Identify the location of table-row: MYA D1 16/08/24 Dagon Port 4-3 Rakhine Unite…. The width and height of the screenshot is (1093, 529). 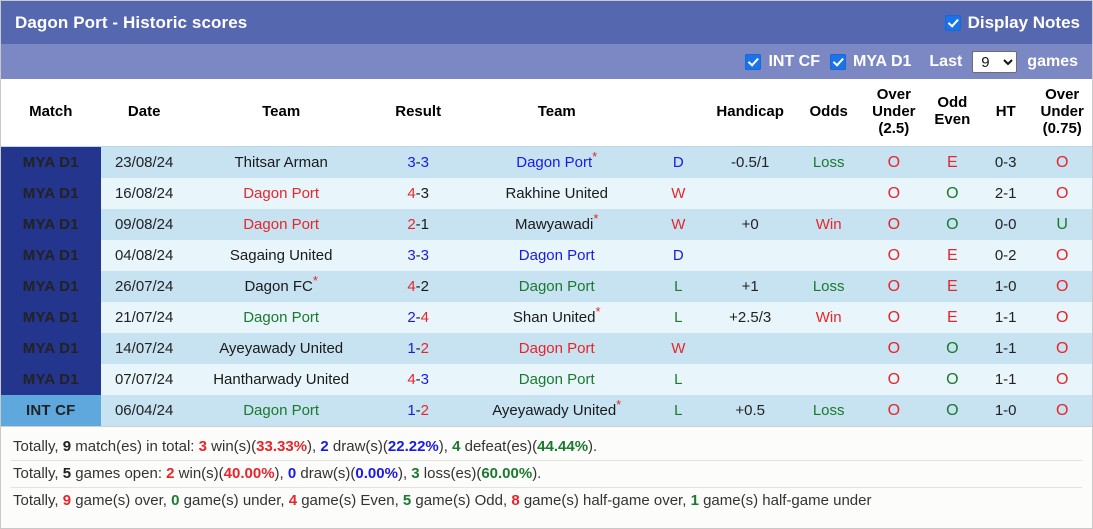
(546, 194).